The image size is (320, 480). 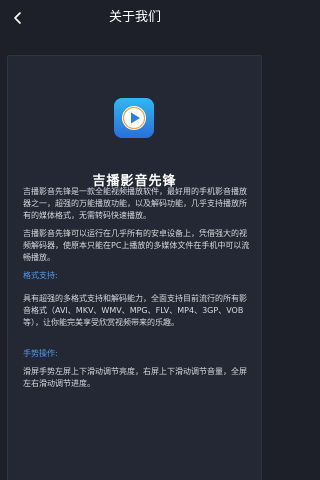 What do you see at coordinates (40, 275) in the screenshot?
I see `formats-title: 格式支持:` at bounding box center [40, 275].